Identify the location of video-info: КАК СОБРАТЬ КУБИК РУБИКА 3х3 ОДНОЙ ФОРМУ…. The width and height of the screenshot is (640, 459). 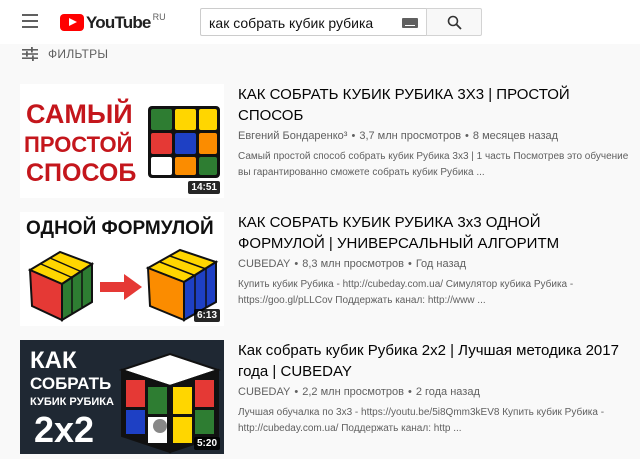
(434, 260).